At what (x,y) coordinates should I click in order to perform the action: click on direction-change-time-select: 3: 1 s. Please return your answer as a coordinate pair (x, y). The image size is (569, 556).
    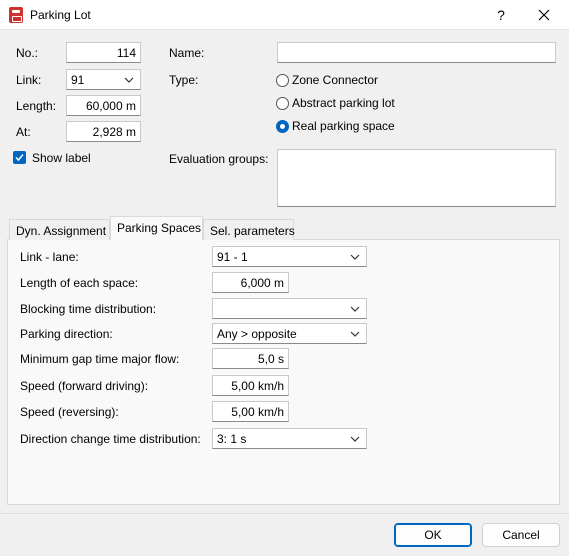
    Looking at the image, I should click on (289, 438).